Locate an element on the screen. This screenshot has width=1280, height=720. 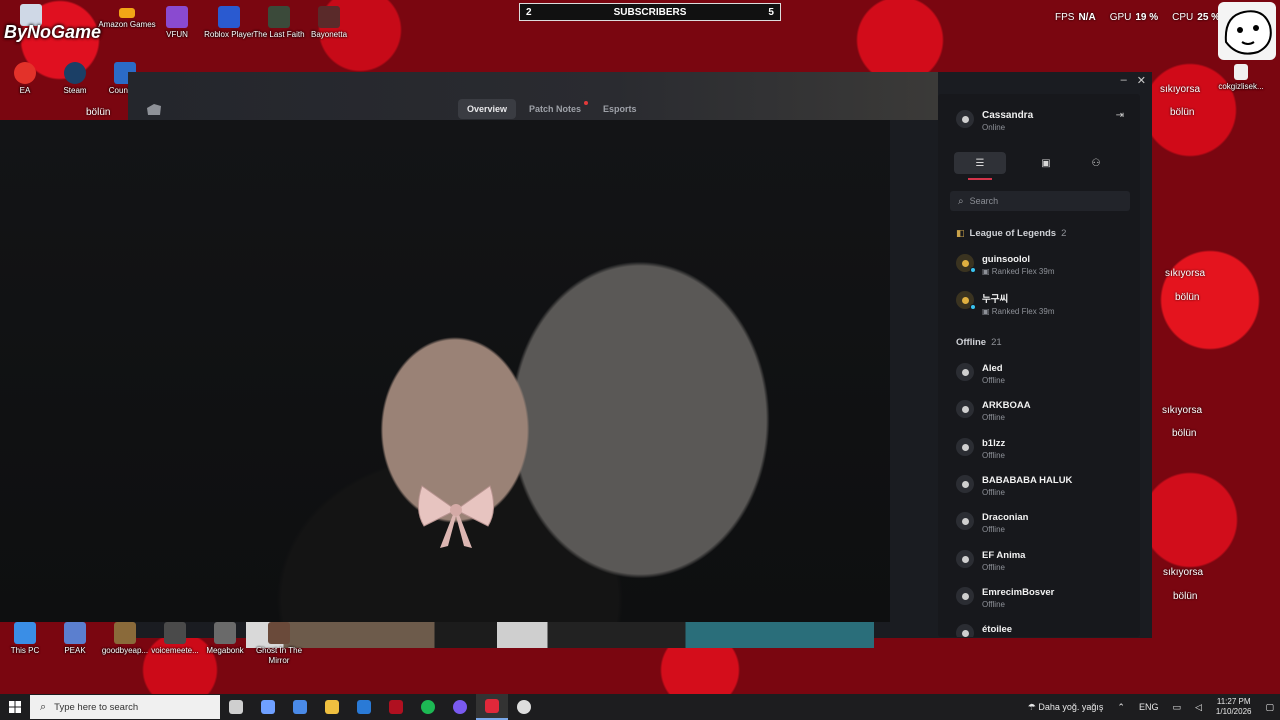
taskbar-riot-client is located at coordinates (492, 707).